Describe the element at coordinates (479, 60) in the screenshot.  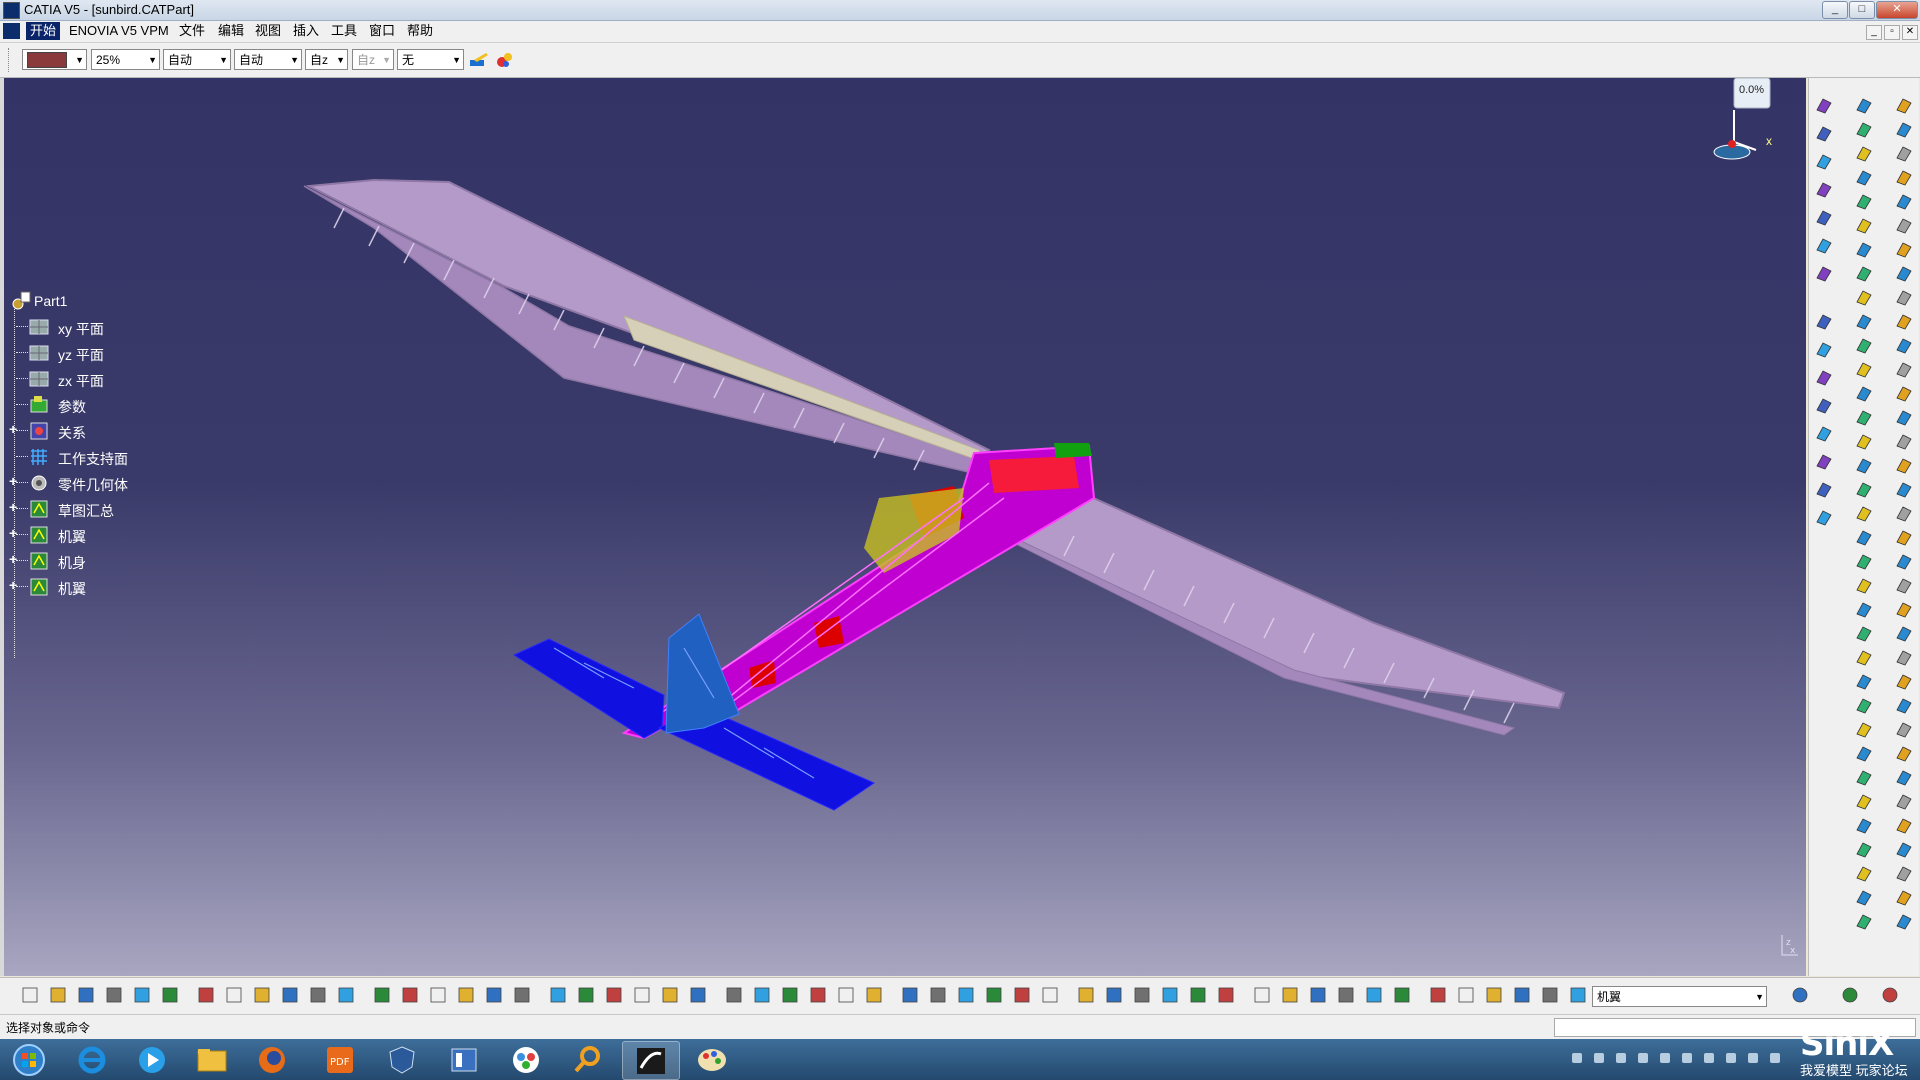
I see `painter-icon` at that location.